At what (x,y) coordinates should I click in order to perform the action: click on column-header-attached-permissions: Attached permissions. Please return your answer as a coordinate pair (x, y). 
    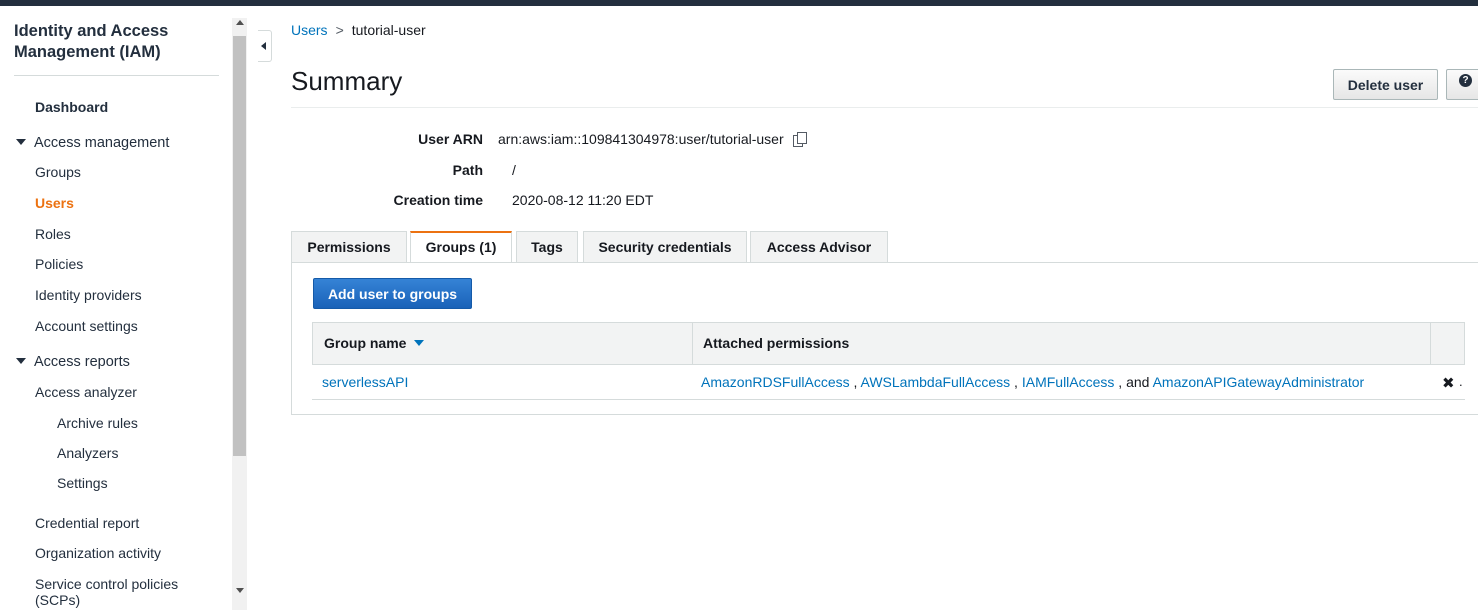
    Looking at the image, I should click on (776, 343).